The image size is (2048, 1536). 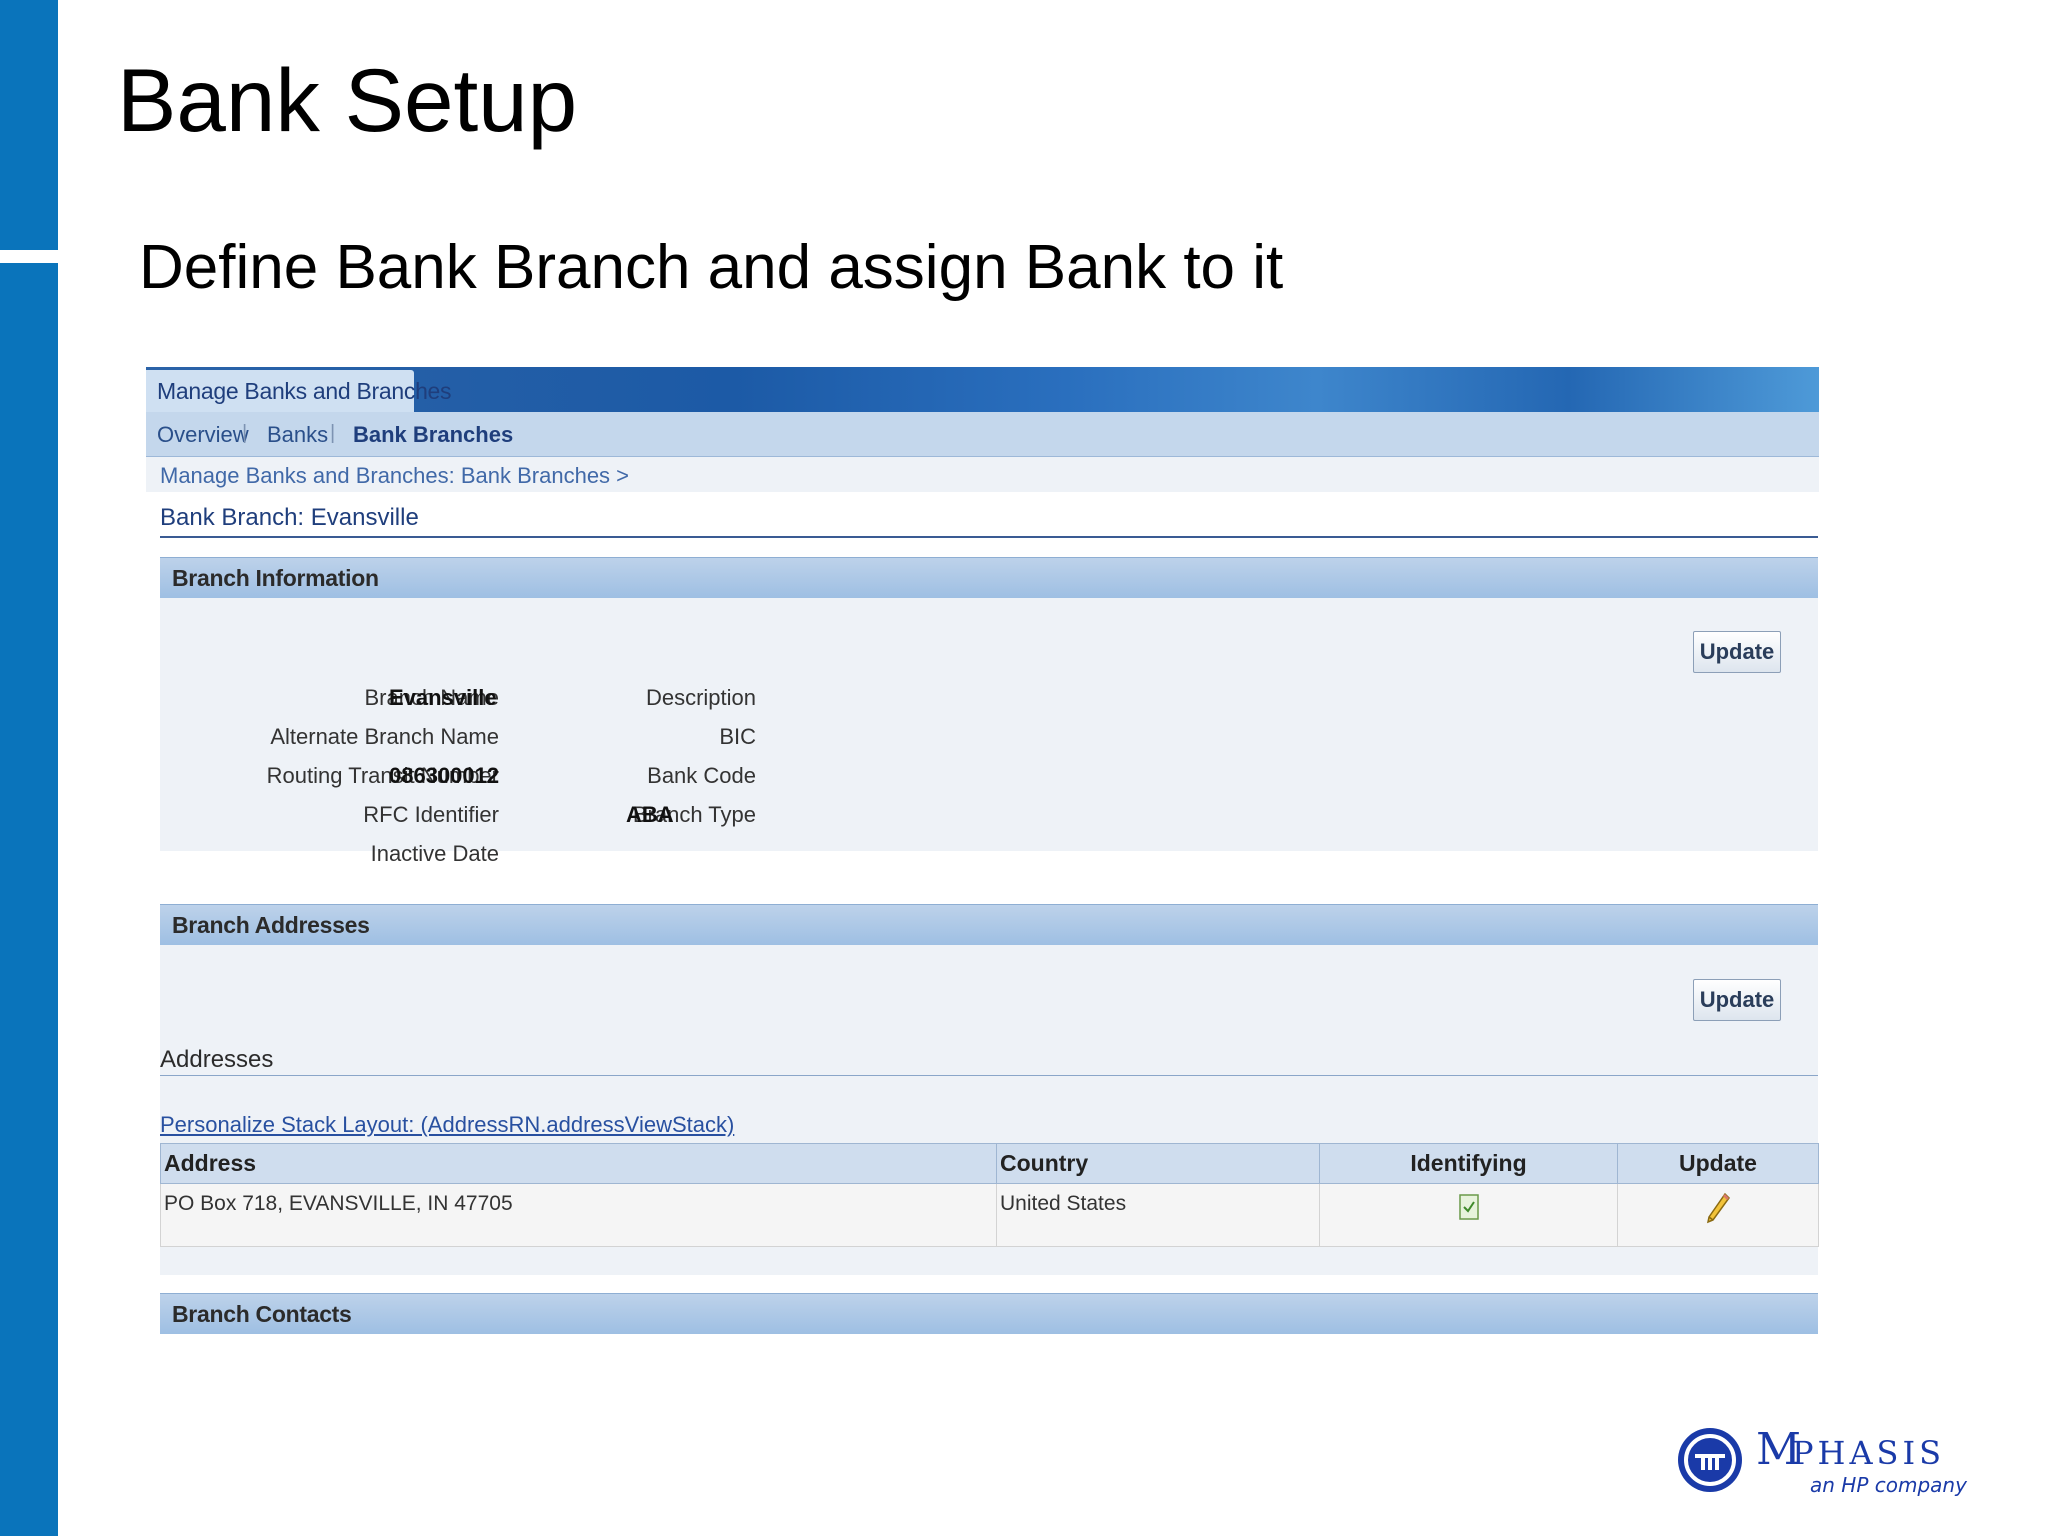 What do you see at coordinates (1158, 1215) in the screenshot?
I see `cell-country: United States` at bounding box center [1158, 1215].